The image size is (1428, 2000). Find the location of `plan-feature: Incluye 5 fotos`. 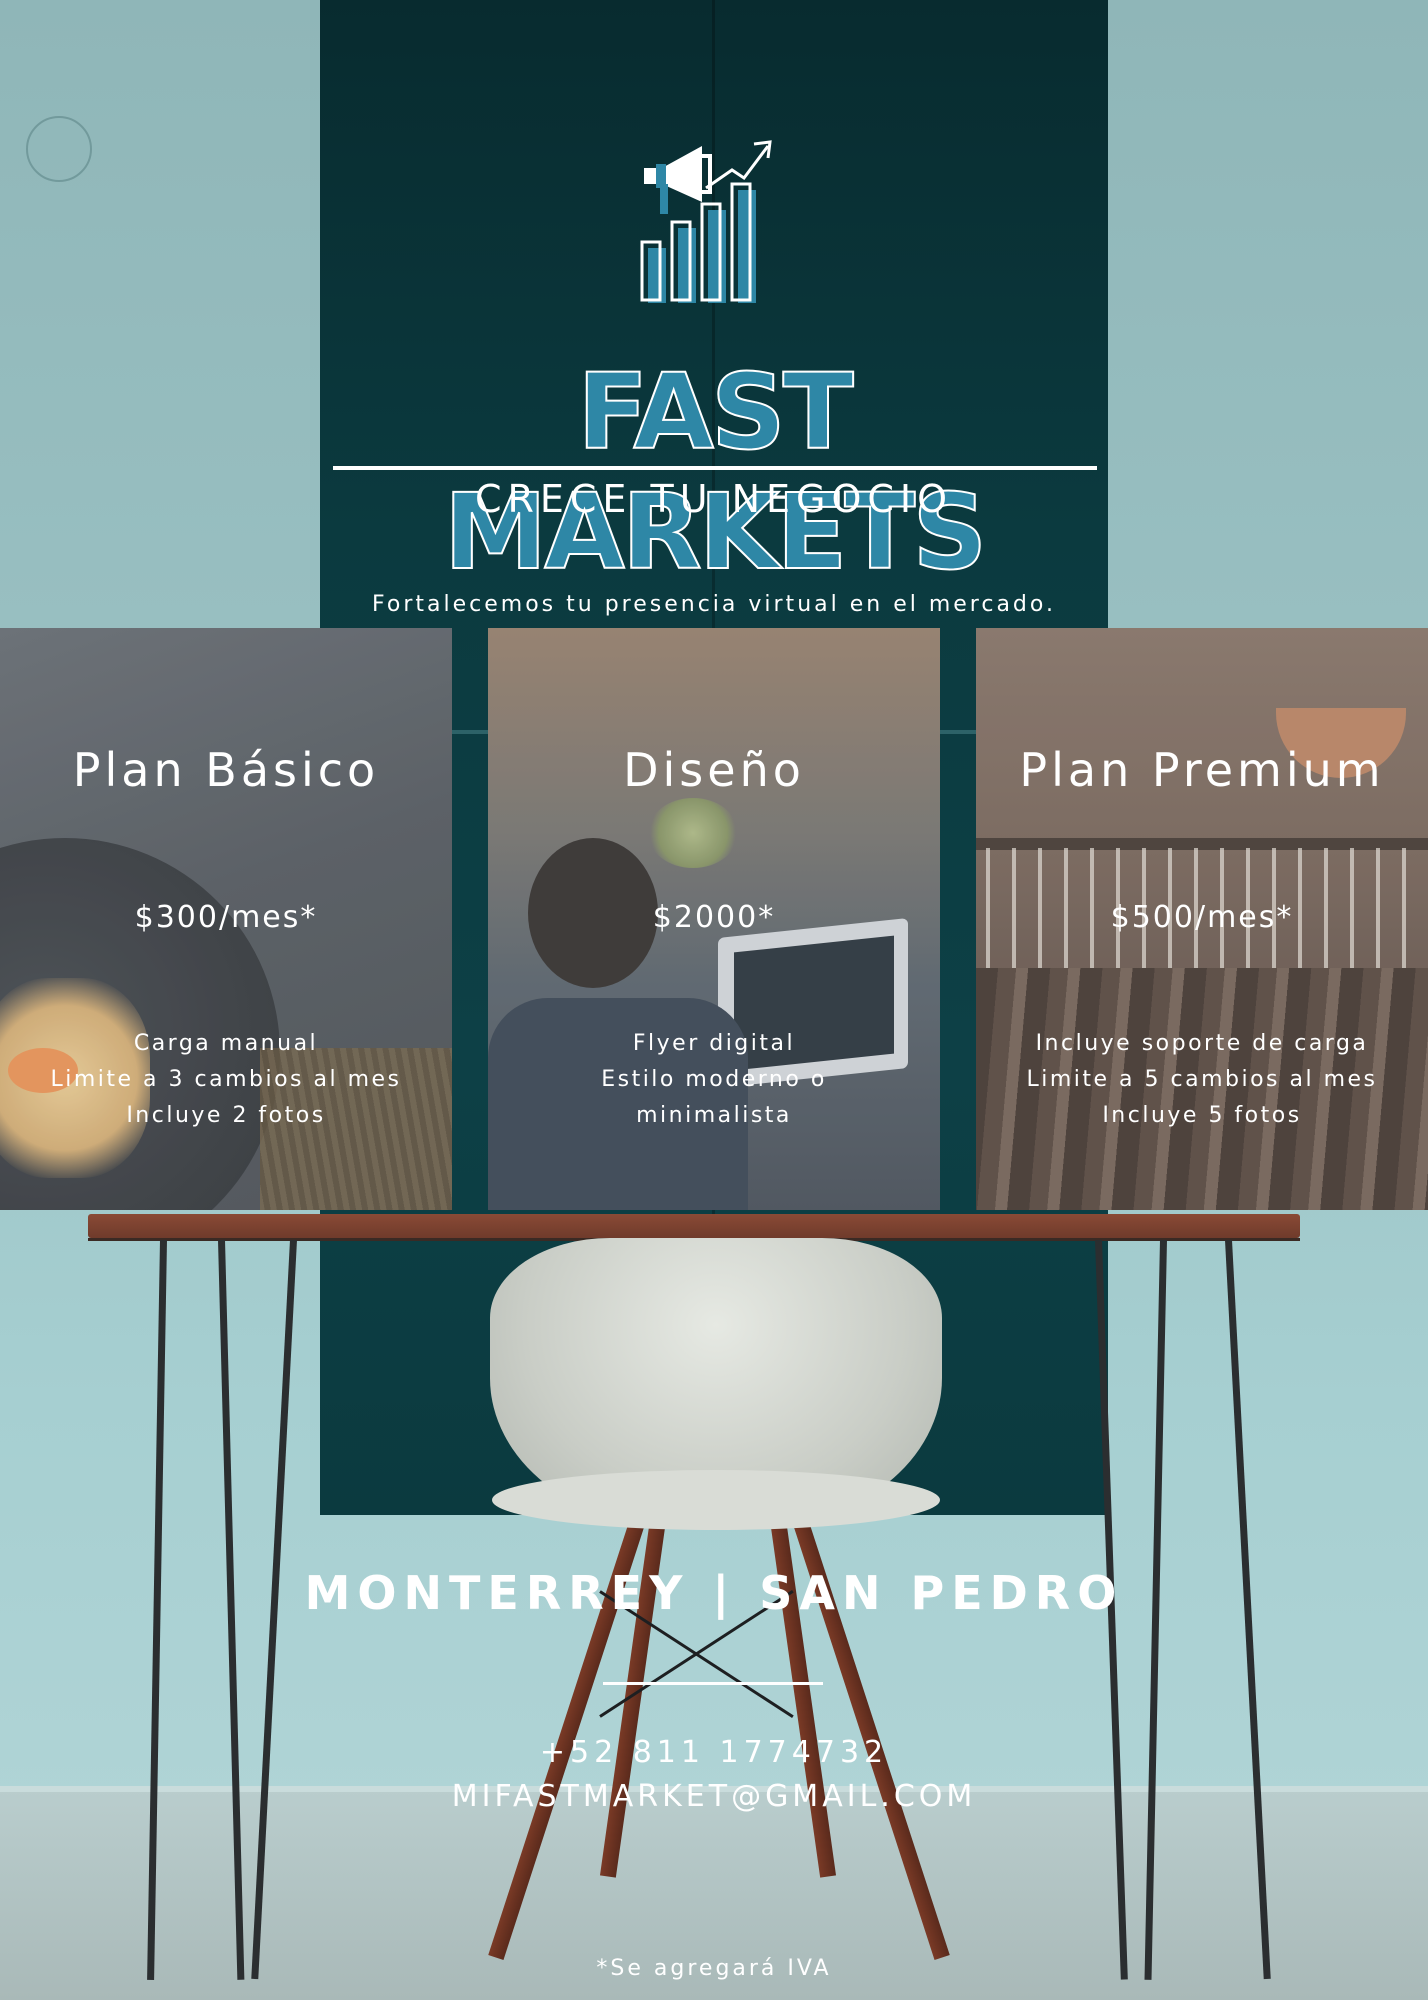

plan-feature: Incluye 5 fotos is located at coordinates (1202, 1115).